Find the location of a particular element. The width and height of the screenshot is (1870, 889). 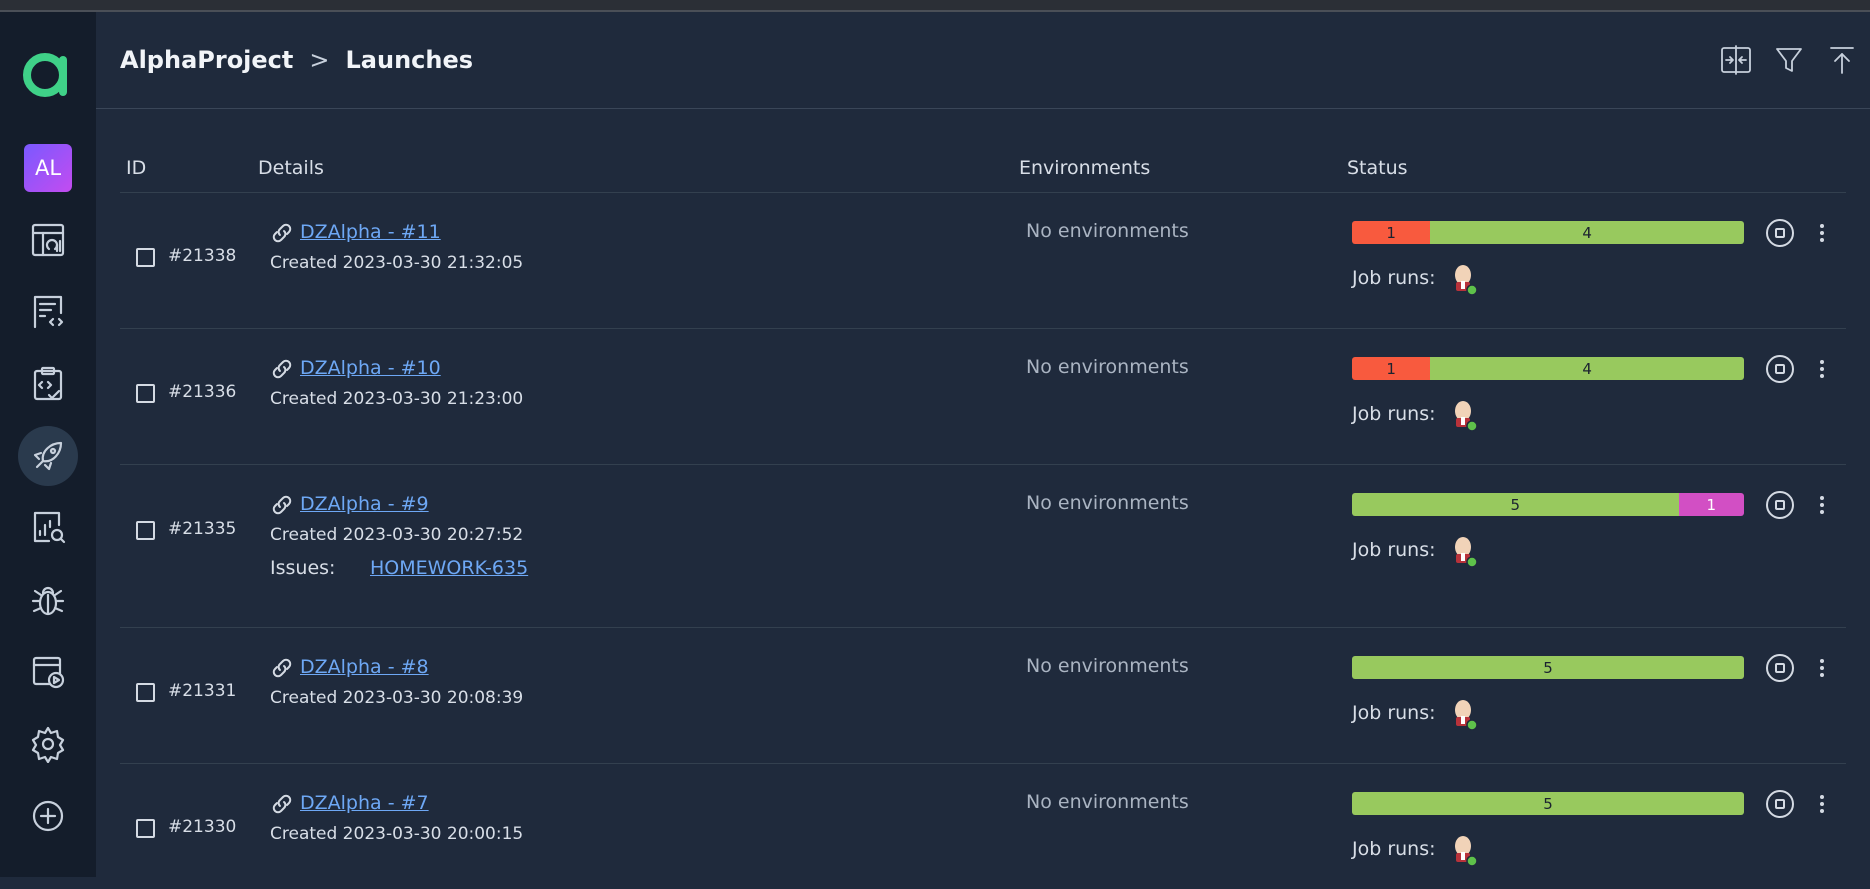

launch-name-link: DZAlpha - #9 is located at coordinates (364, 504).